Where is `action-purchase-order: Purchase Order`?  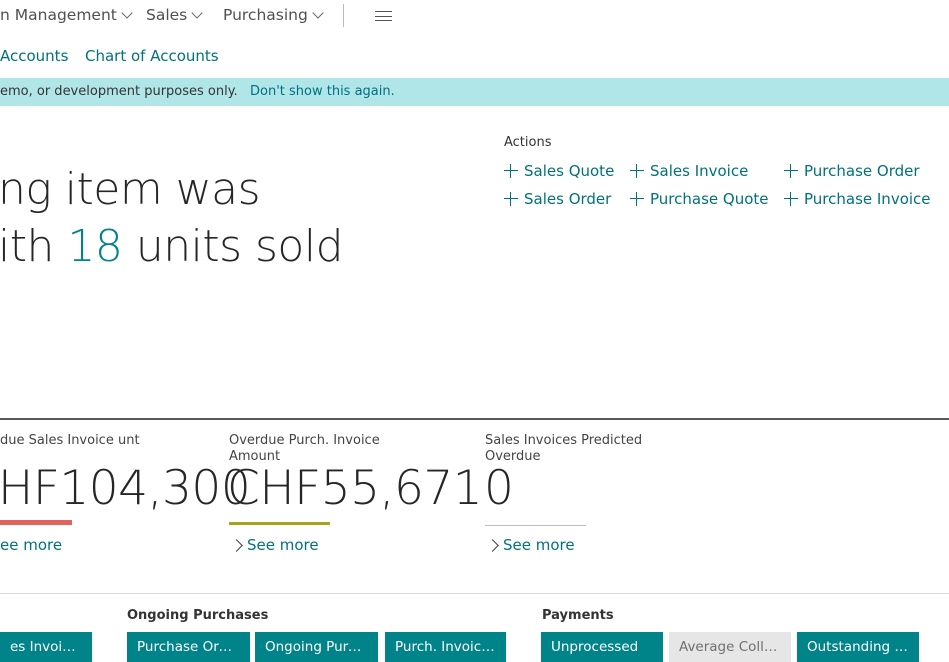 action-purchase-order: Purchase Order is located at coordinates (852, 171).